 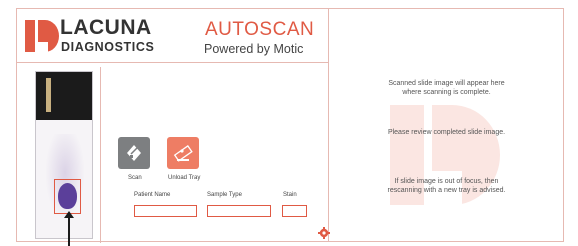 I want to click on preview-line-2: where scanning is complete., so click(x=446, y=92).